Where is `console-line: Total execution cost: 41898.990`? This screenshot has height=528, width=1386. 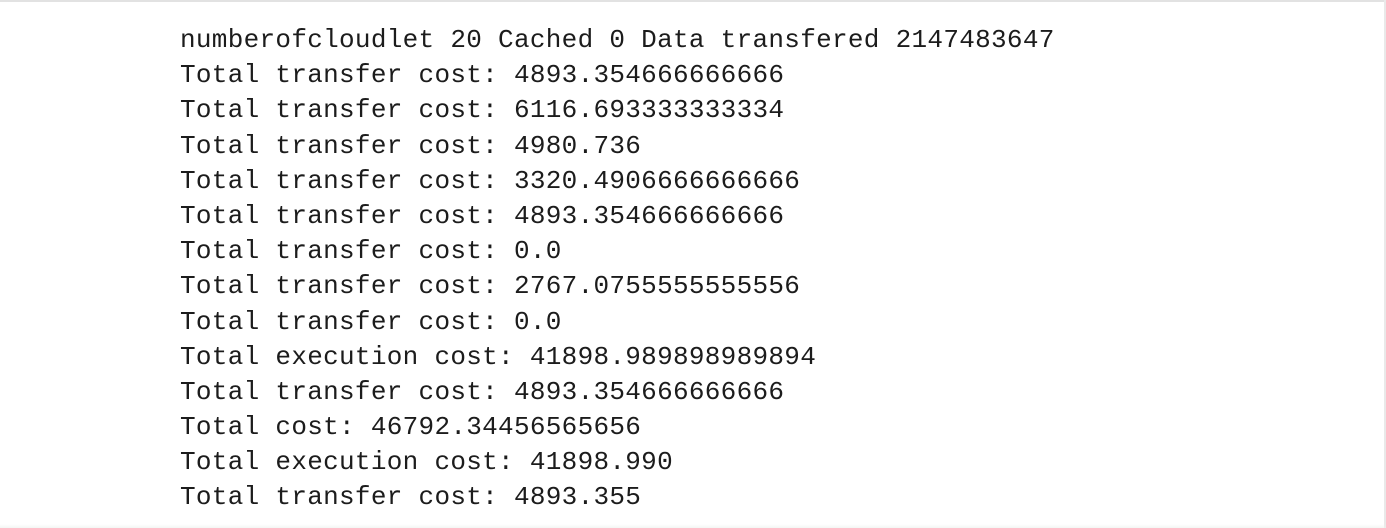
console-line: Total execution cost: 41898.990 is located at coordinates (426, 462).